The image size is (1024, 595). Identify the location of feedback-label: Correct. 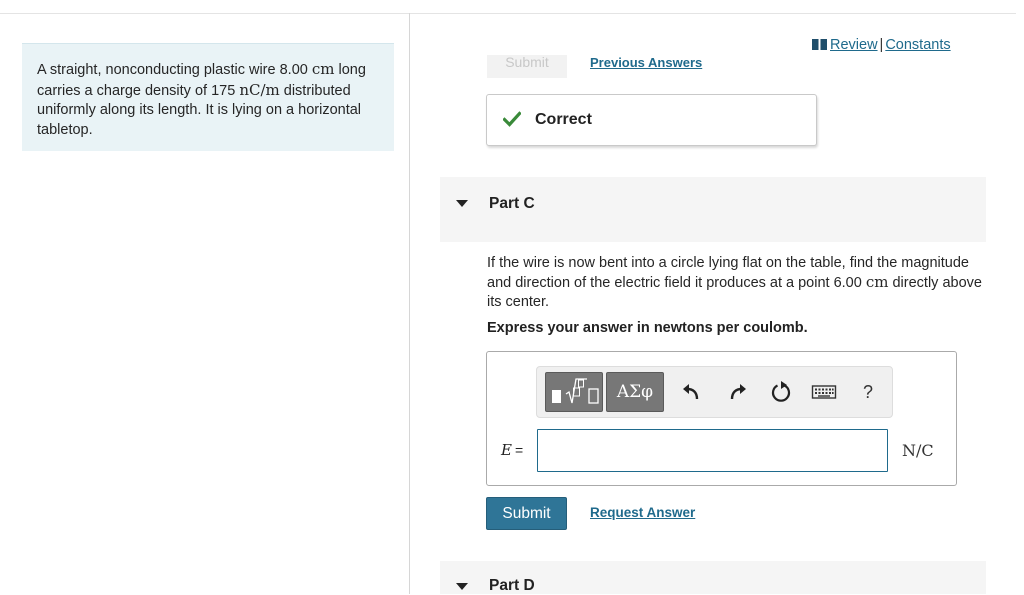
(563, 119).